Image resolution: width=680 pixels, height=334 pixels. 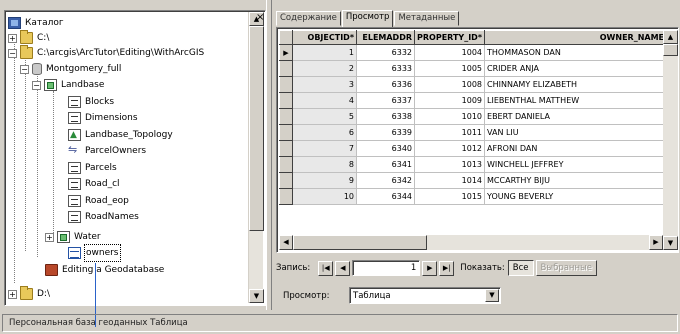 I want to click on scroll-up-icon: ▲, so click(x=670, y=37).